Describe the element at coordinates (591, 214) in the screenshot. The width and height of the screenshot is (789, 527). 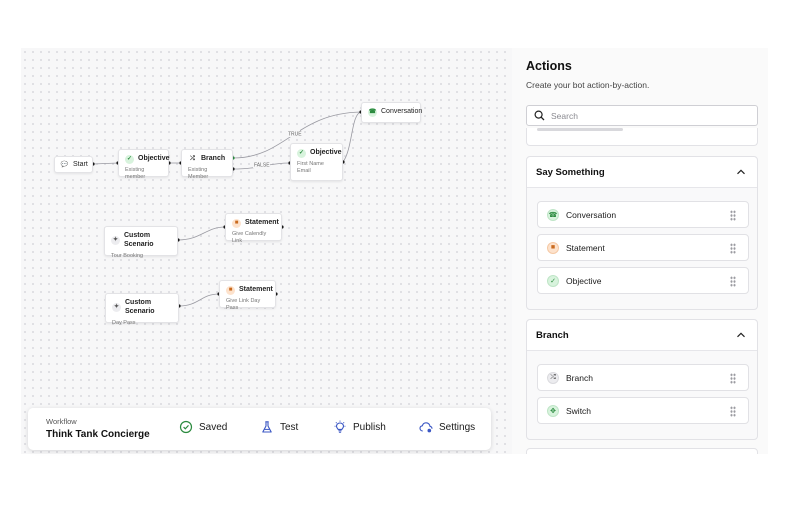
I see `action-item-label: Conversation` at that location.